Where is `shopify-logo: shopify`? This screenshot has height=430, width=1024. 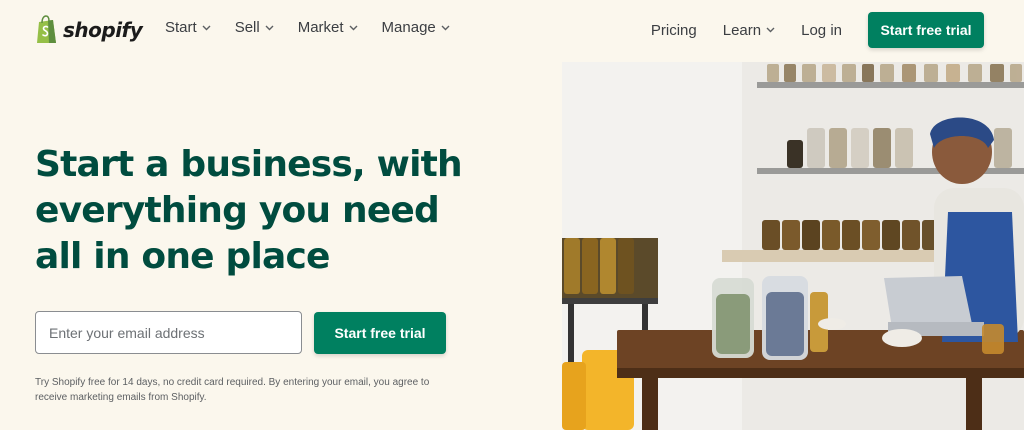
shopify-logo: shopify is located at coordinates (89, 30).